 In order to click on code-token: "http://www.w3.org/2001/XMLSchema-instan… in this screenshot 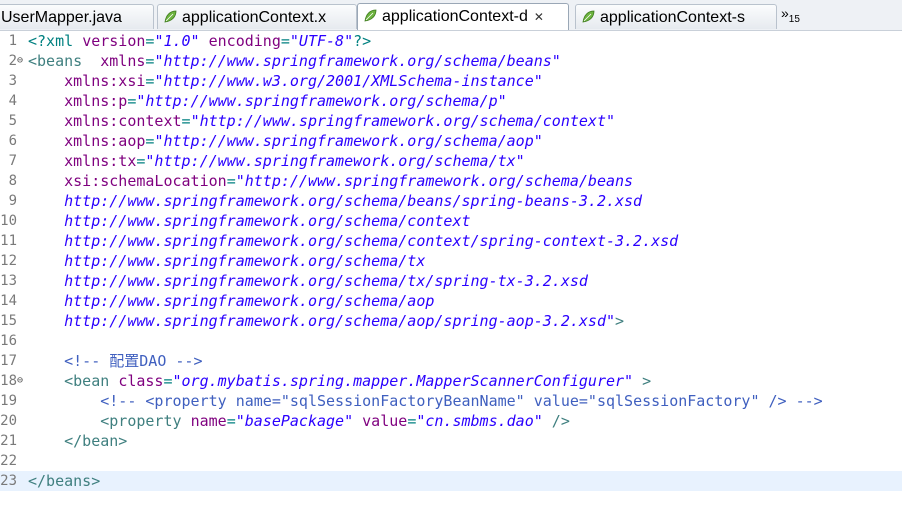, I will do `click(348, 81)`.